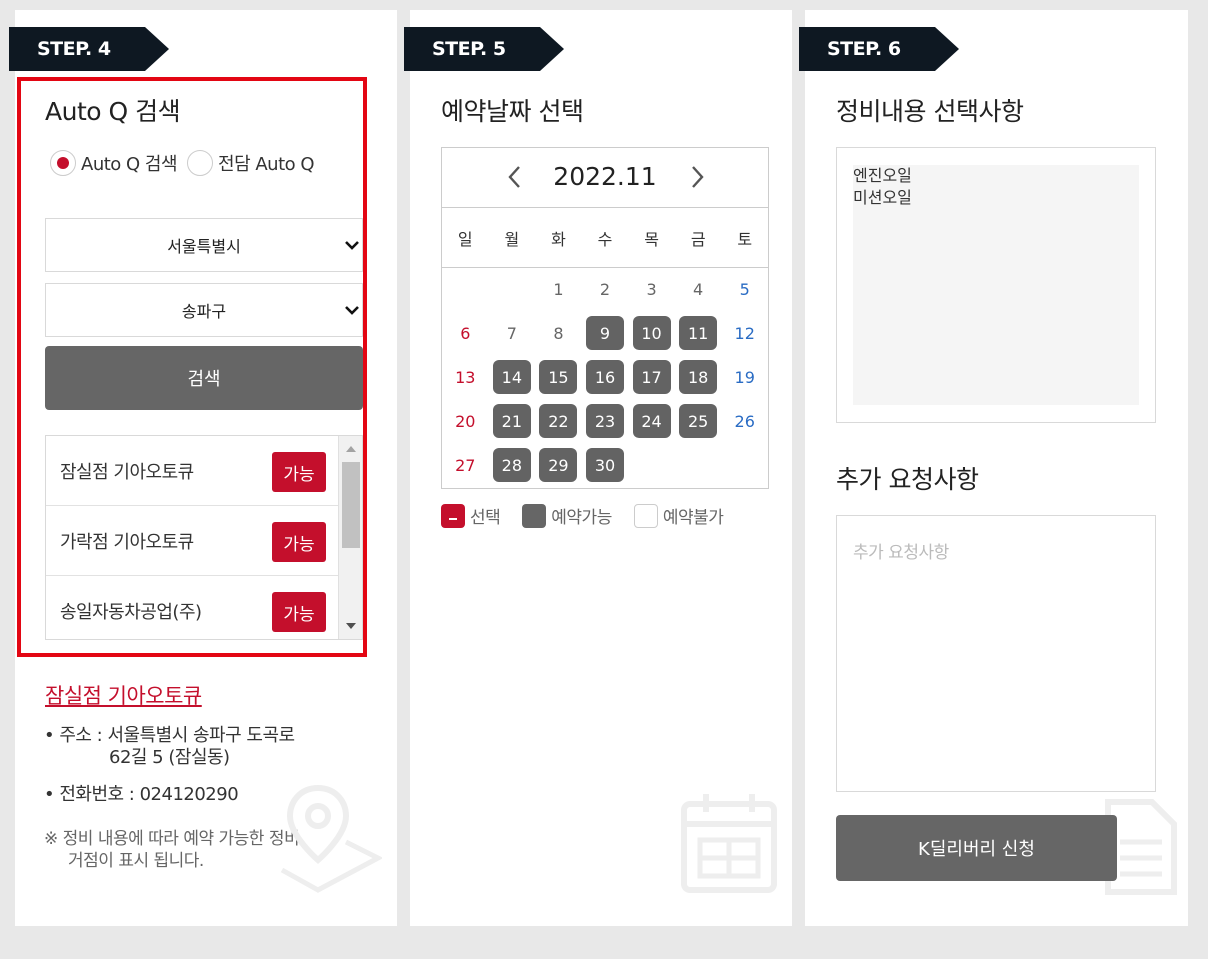 The width and height of the screenshot is (1208, 959). Describe the element at coordinates (453, 515) in the screenshot. I see `legend-selected-swatch` at that location.